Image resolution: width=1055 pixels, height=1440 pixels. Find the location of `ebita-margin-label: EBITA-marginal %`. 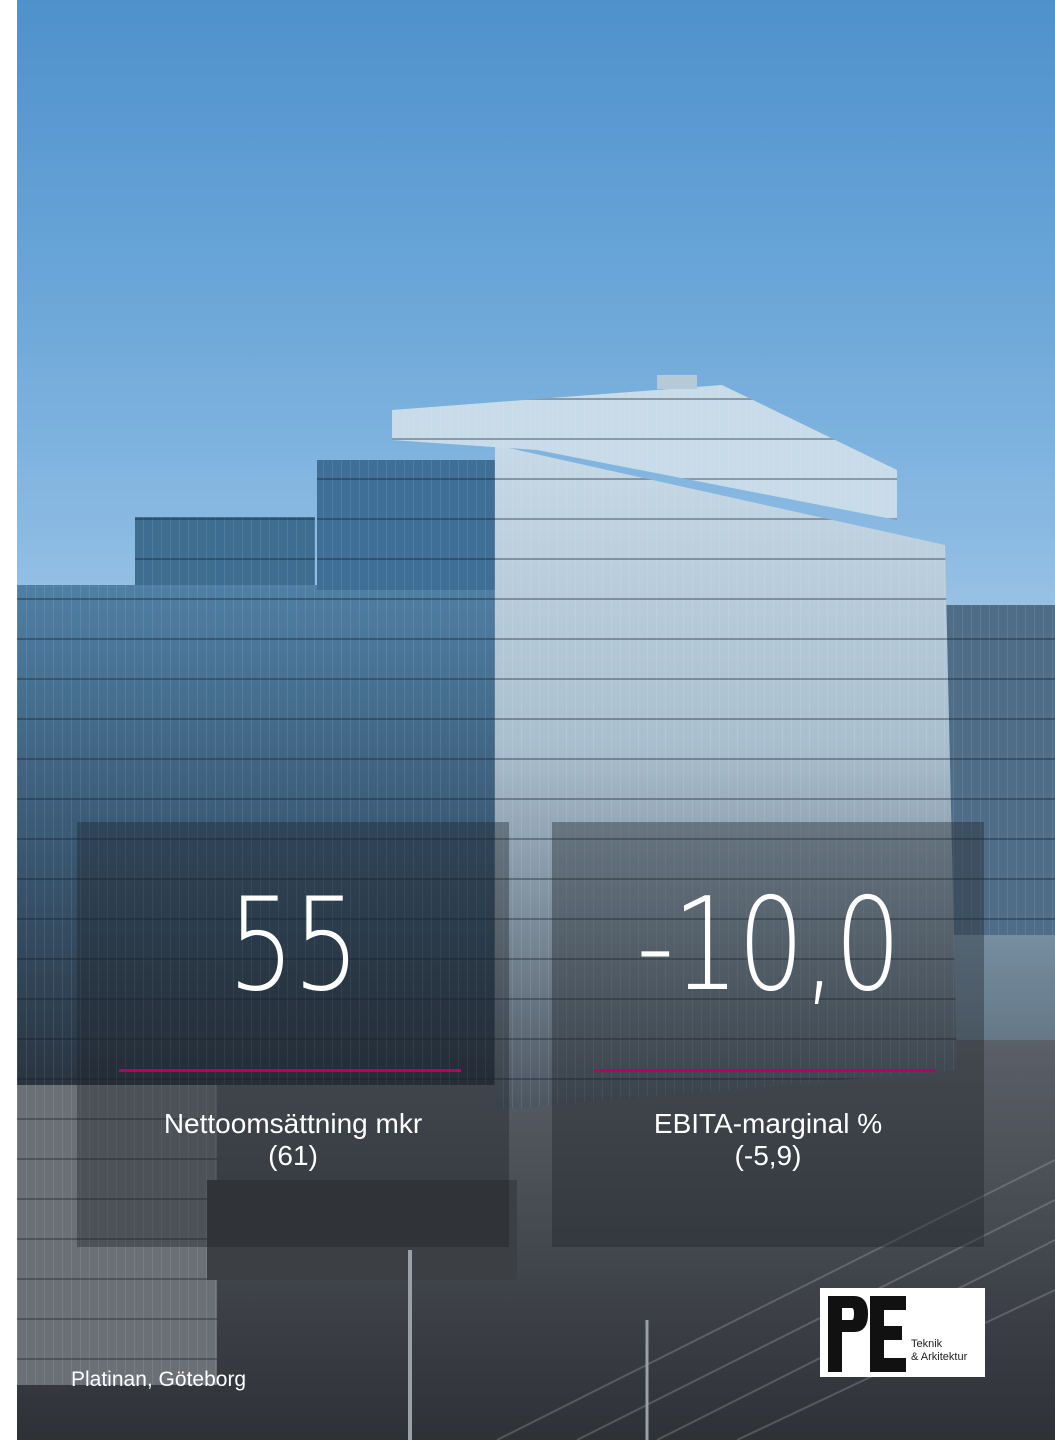

ebita-margin-label: EBITA-marginal % is located at coordinates (768, 1123).